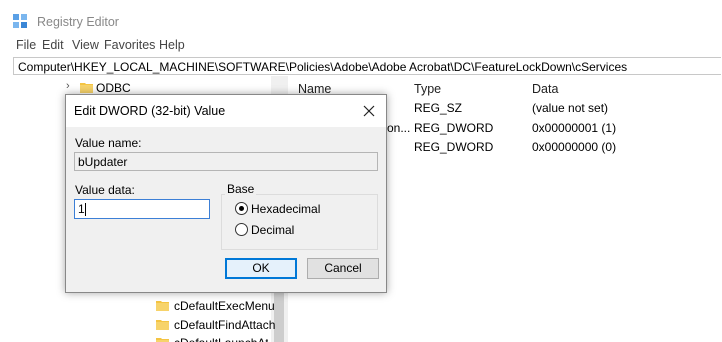 The height and width of the screenshot is (342, 722). What do you see at coordinates (221, 339) in the screenshot?
I see `tree-item-label: cDefaultLaunchAtt` at bounding box center [221, 339].